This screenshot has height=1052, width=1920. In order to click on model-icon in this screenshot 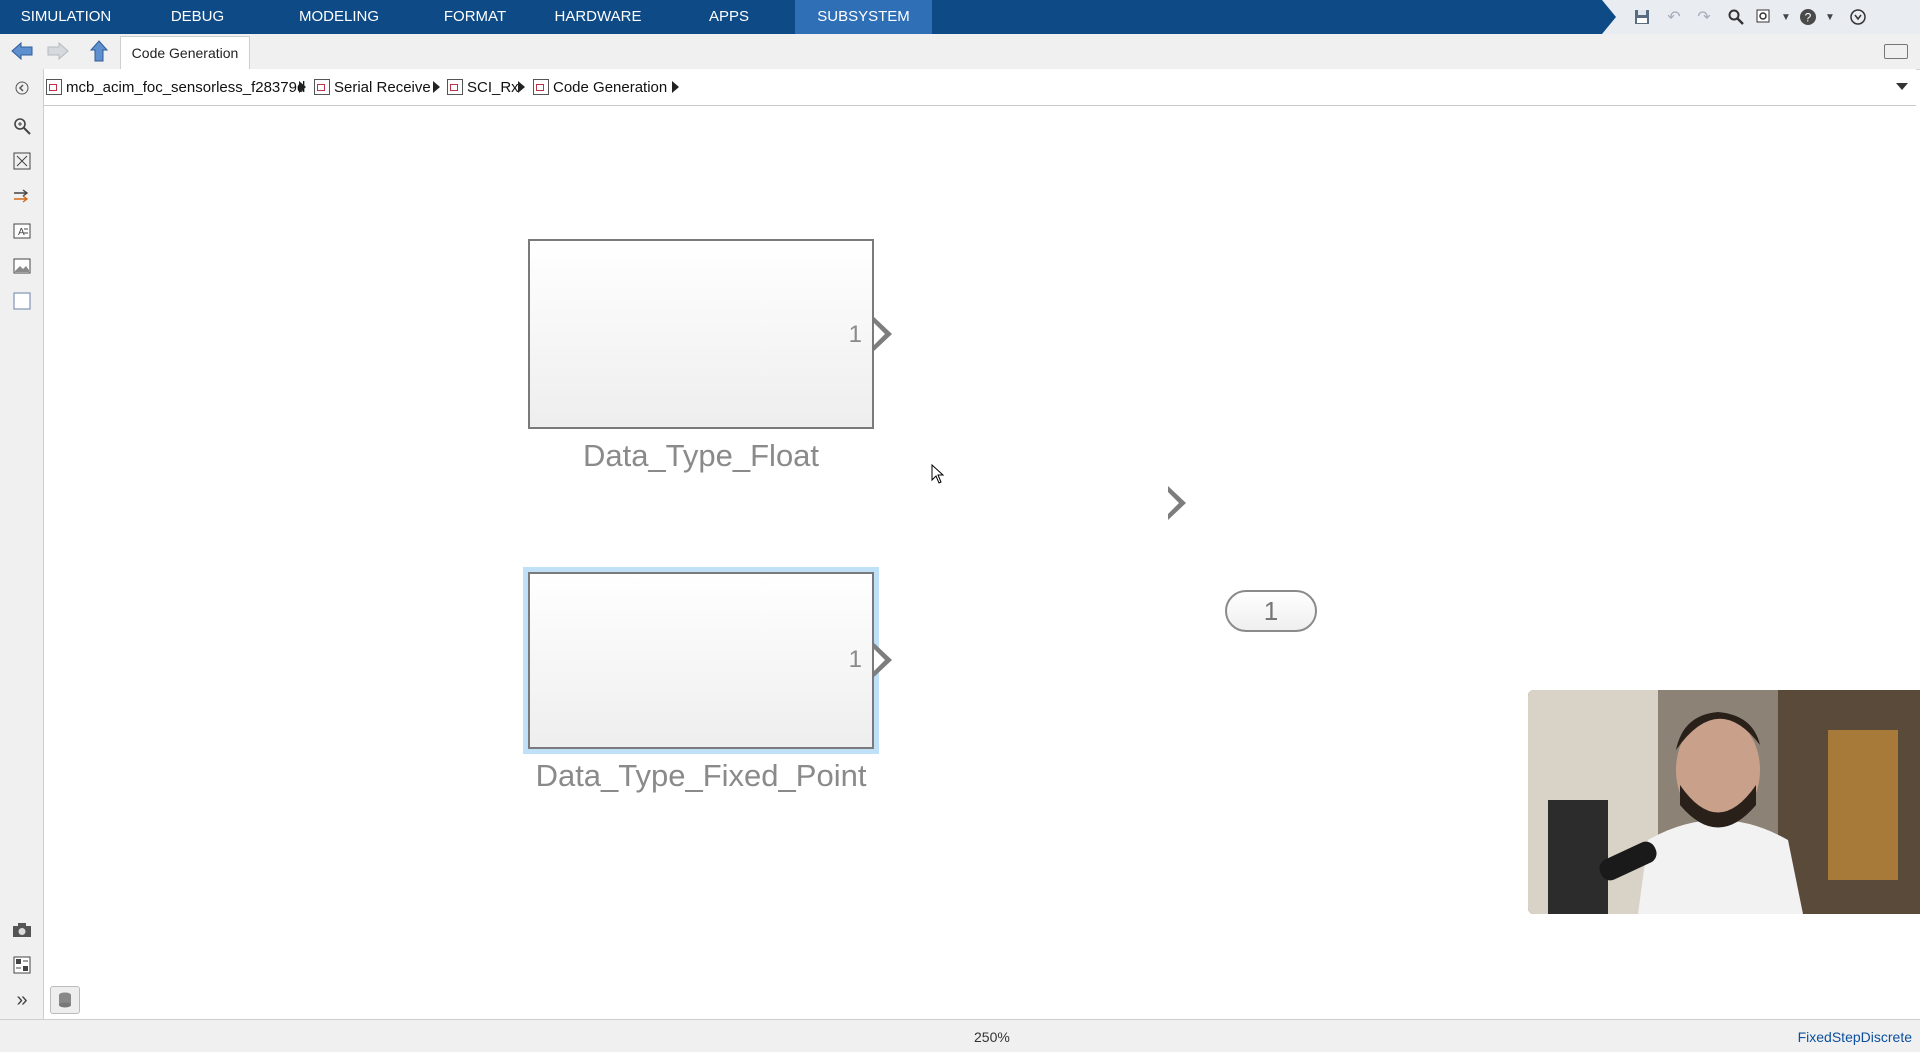, I will do `click(54, 87)`.